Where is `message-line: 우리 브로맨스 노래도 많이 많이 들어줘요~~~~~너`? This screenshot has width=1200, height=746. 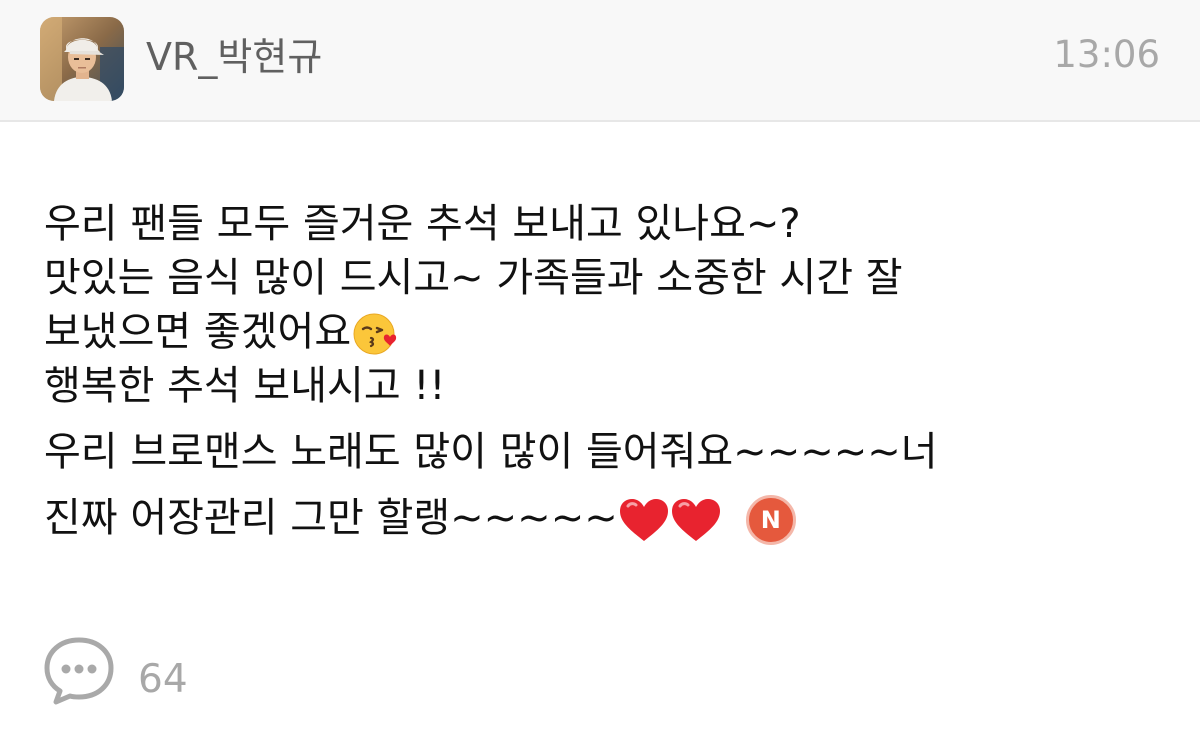 message-line: 우리 브로맨스 노래도 많이 많이 들어줘요~~~~~너 is located at coordinates (491, 452).